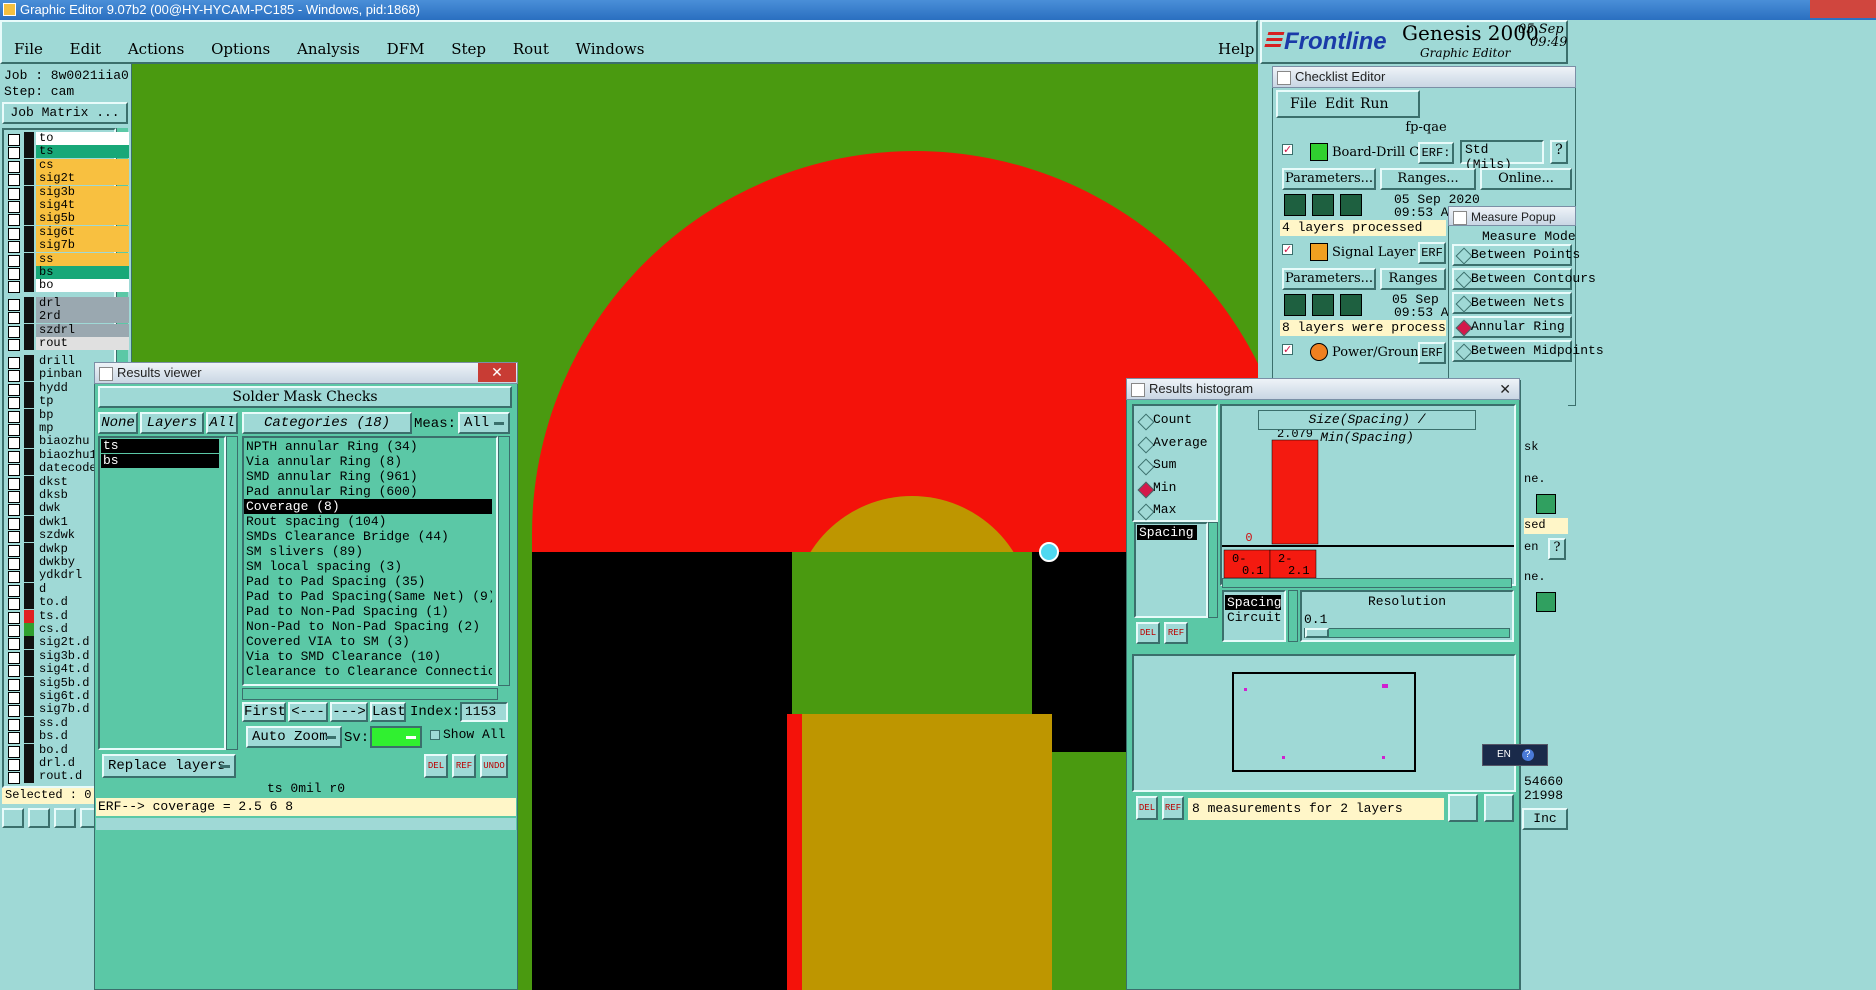 Image resolution: width=1876 pixels, height=990 pixels. I want to click on check-2-erf: ERF, so click(1432, 253).